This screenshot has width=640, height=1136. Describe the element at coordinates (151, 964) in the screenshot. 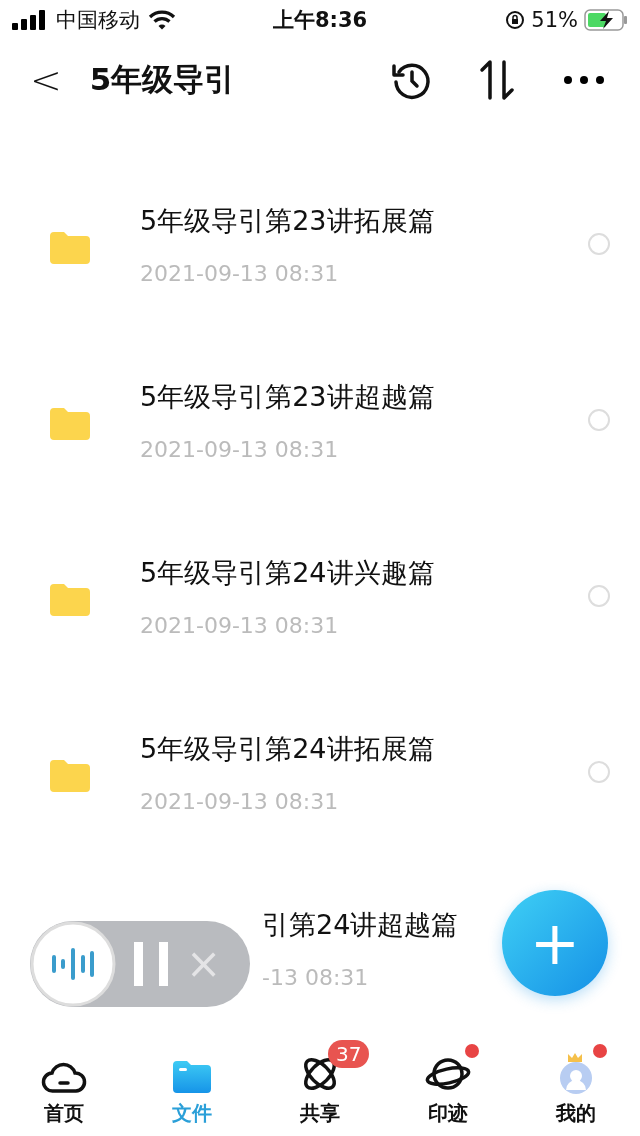

I see `pause-icon` at that location.